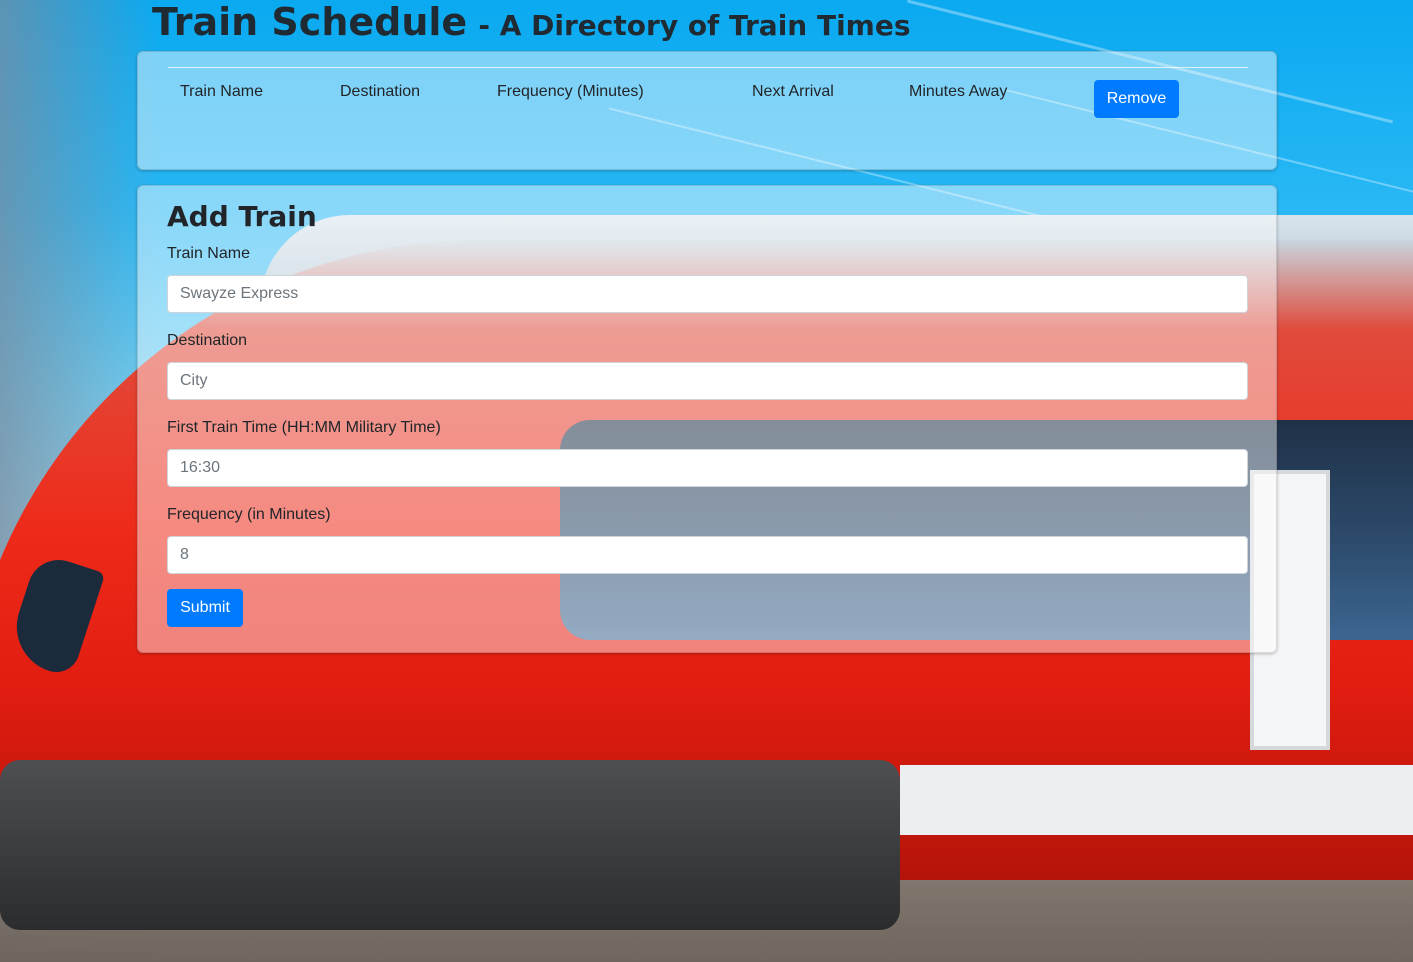 The width and height of the screenshot is (1413, 962). Describe the element at coordinates (205, 608) in the screenshot. I see `submit-button: Submit` at that location.